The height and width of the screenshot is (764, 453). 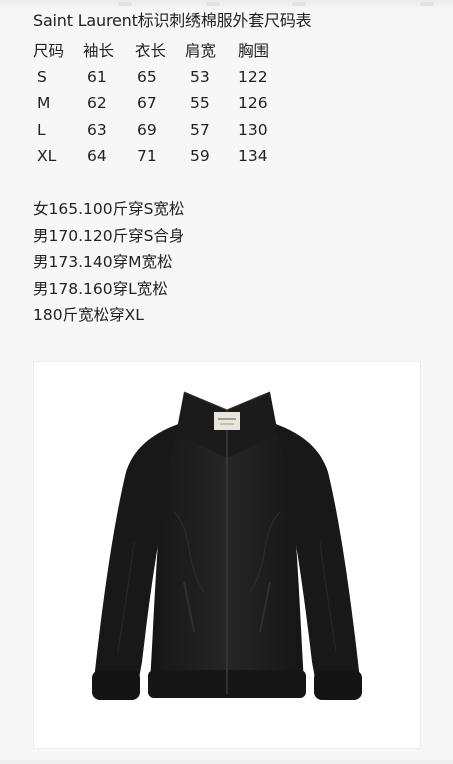 What do you see at coordinates (147, 103) in the screenshot?
I see `cell-body-length: 67` at bounding box center [147, 103].